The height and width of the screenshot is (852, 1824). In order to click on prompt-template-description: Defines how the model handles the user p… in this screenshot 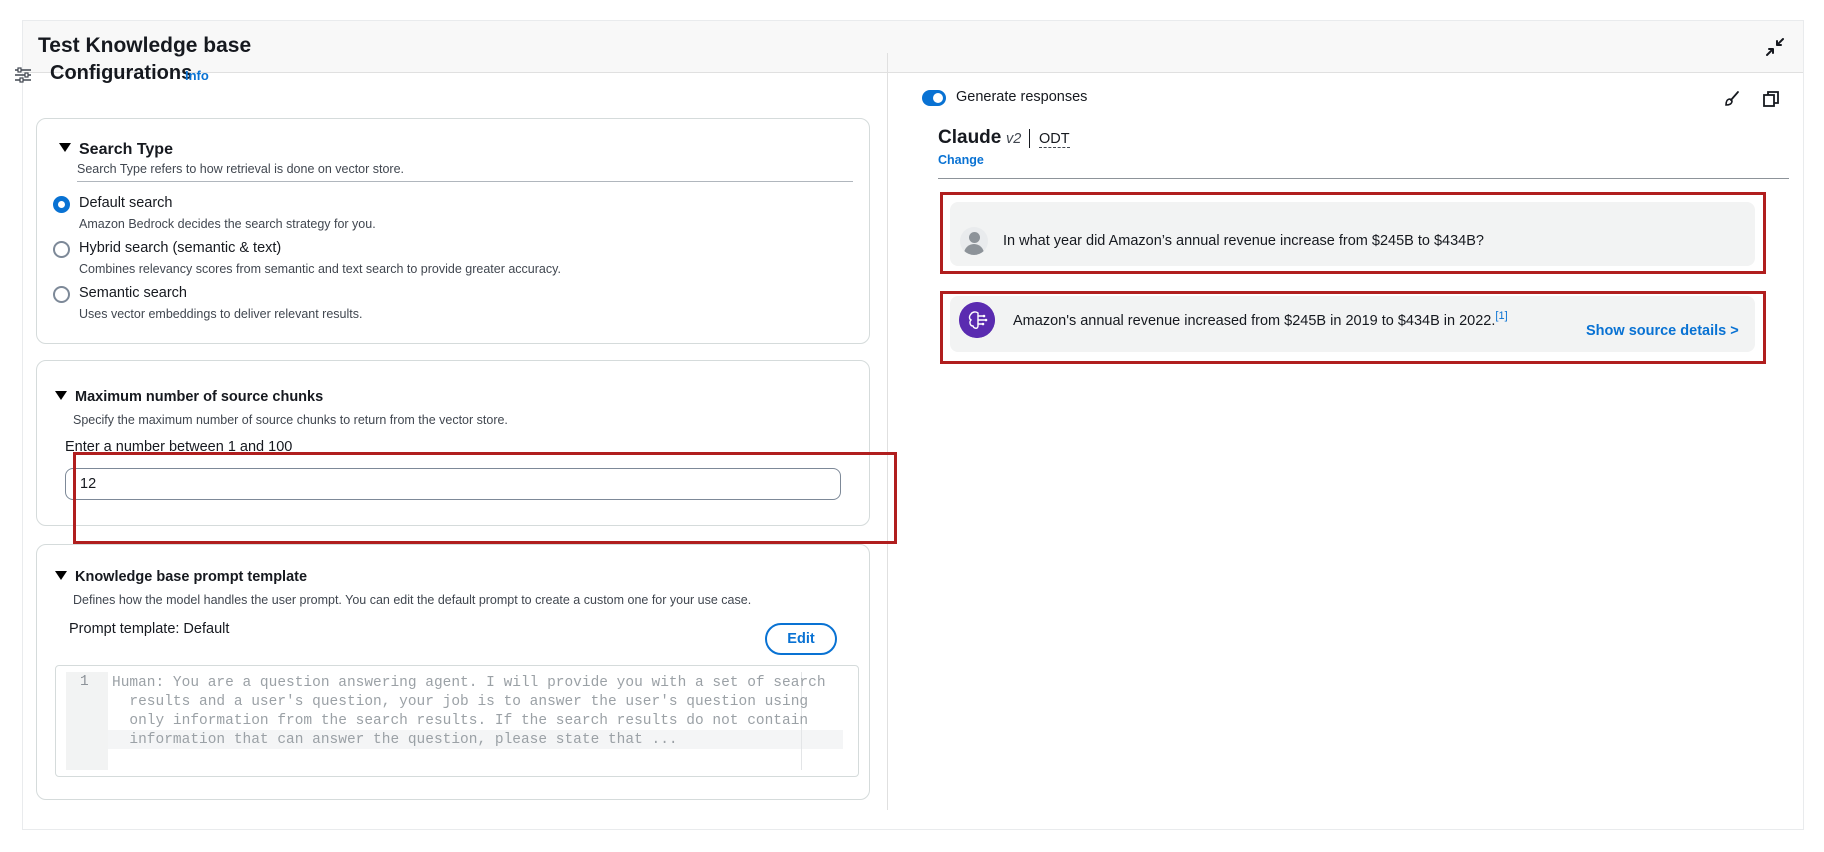, I will do `click(412, 600)`.